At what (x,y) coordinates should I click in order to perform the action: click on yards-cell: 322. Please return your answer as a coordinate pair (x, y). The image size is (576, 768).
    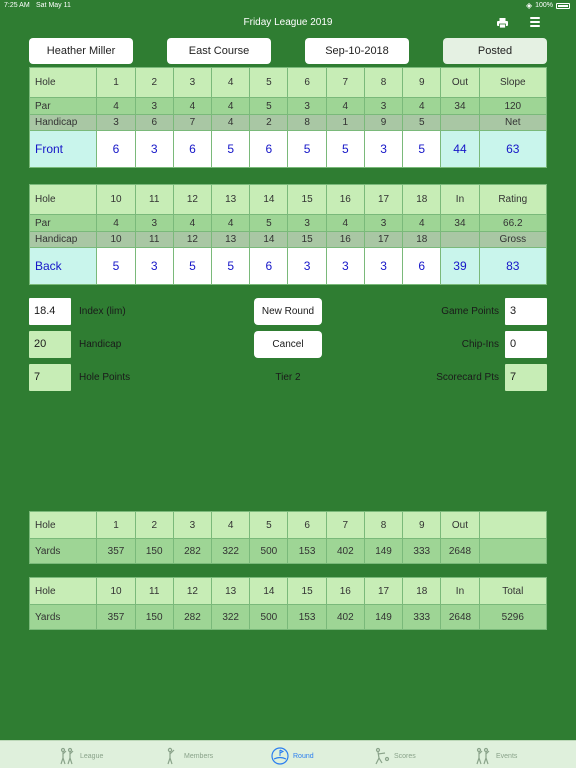
    Looking at the image, I should click on (231, 617).